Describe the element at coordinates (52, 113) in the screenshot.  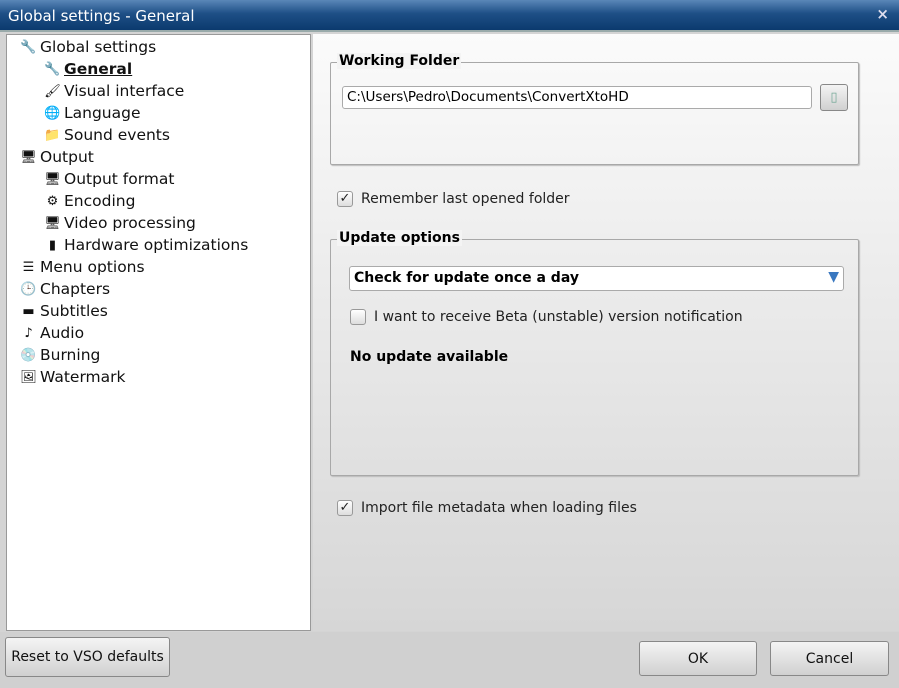
I see `globe-icon: 🌐` at that location.